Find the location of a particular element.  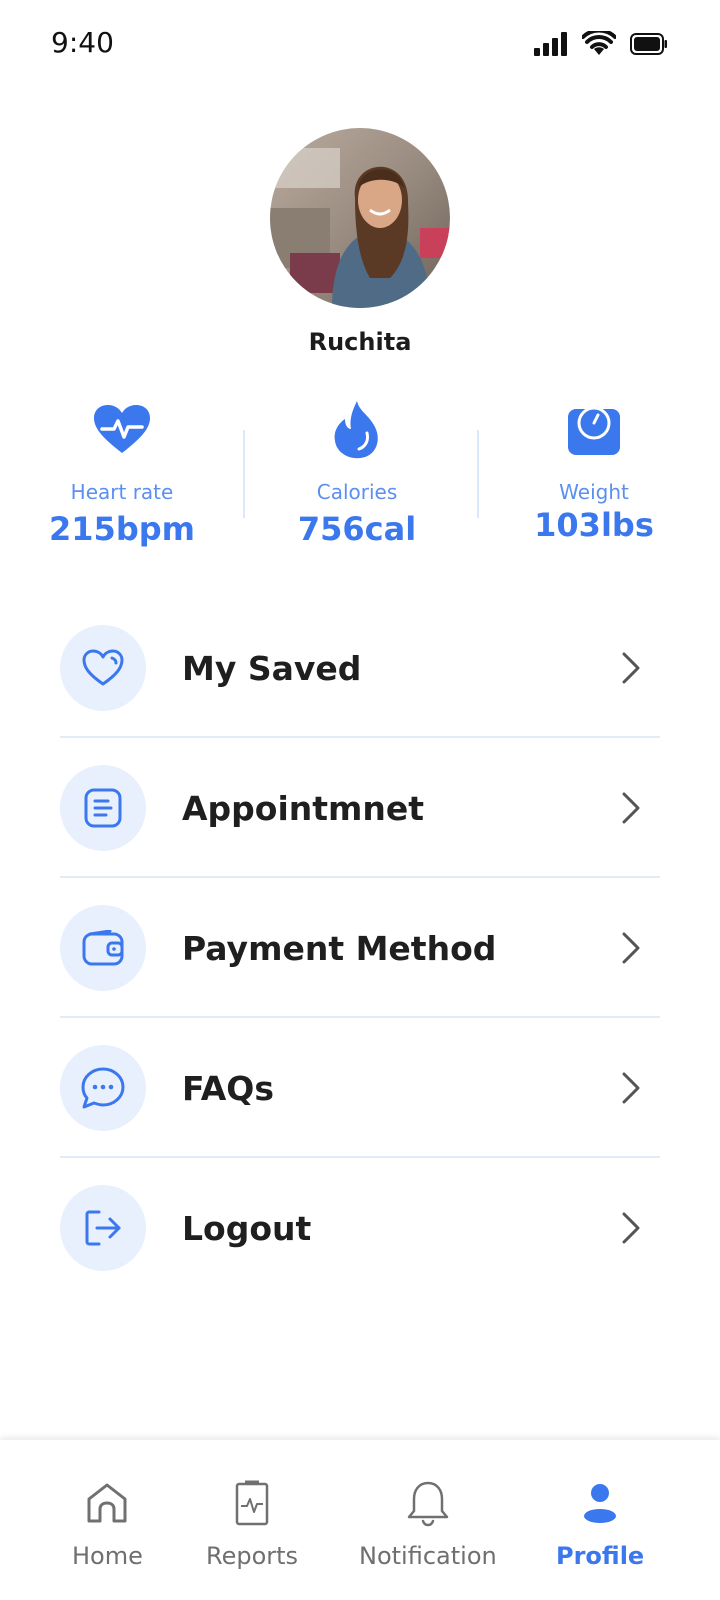

nav-reports: Reports is located at coordinates (252, 1523).